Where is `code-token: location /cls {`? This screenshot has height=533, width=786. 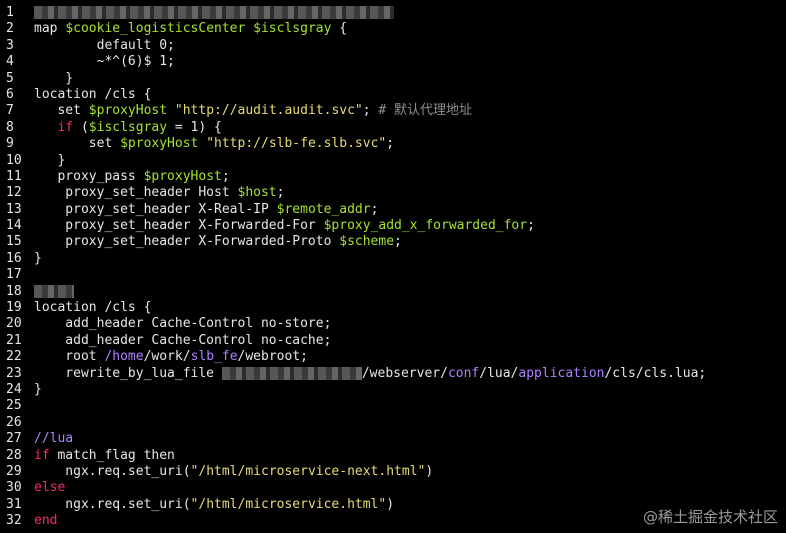 code-token: location /cls { is located at coordinates (93, 308).